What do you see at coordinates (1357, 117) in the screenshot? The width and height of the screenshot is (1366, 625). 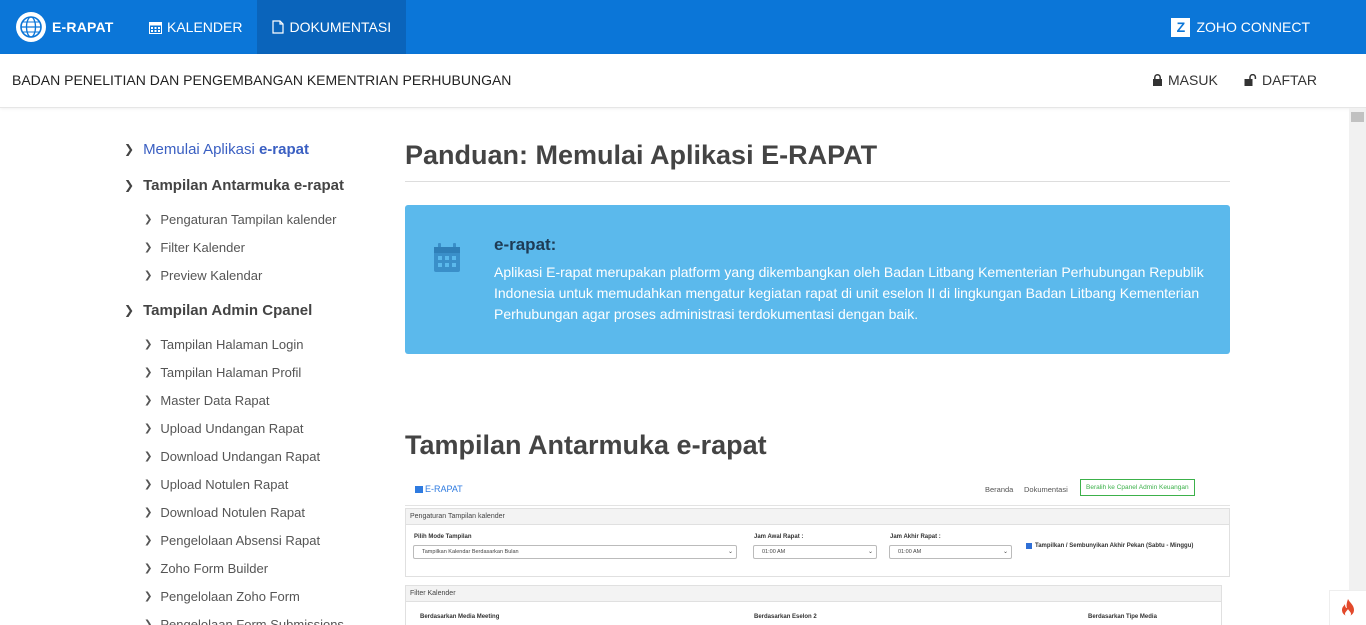 I see `scrollbar-thumb` at bounding box center [1357, 117].